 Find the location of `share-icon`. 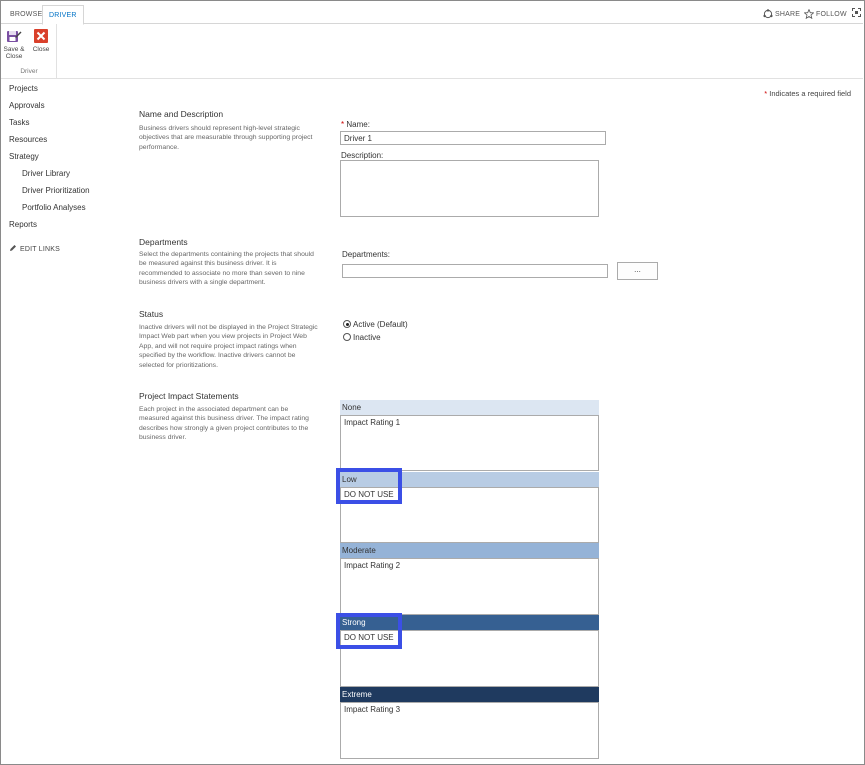

share-icon is located at coordinates (768, 14).